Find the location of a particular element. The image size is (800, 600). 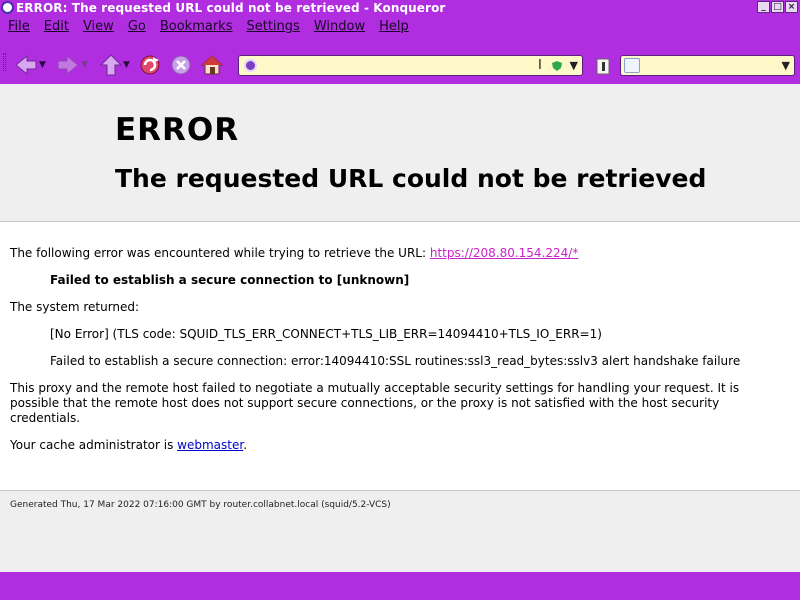

window-controls: _ □ × is located at coordinates (777, 7).